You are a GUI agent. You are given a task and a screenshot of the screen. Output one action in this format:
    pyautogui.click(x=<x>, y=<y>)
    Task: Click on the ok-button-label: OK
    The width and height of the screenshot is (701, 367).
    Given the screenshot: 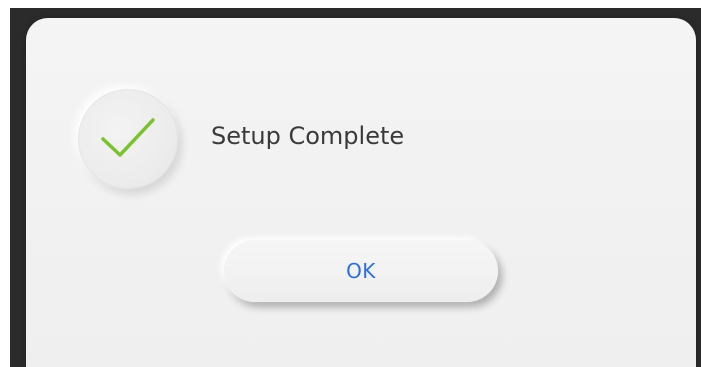 What is the action you would take?
    pyautogui.click(x=361, y=271)
    